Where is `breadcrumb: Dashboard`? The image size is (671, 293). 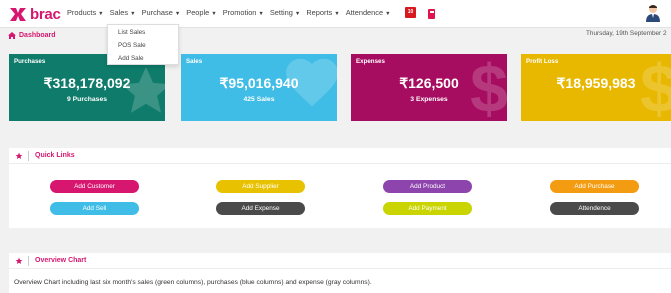 breadcrumb: Dashboard is located at coordinates (32, 35).